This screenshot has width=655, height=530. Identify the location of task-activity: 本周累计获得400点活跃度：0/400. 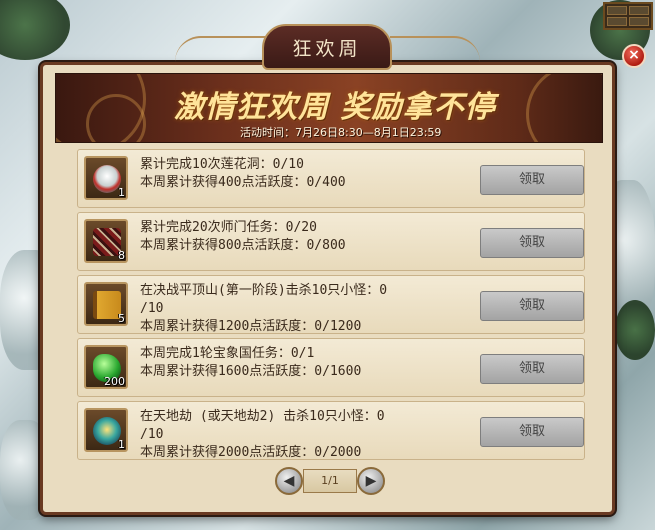
(243, 182).